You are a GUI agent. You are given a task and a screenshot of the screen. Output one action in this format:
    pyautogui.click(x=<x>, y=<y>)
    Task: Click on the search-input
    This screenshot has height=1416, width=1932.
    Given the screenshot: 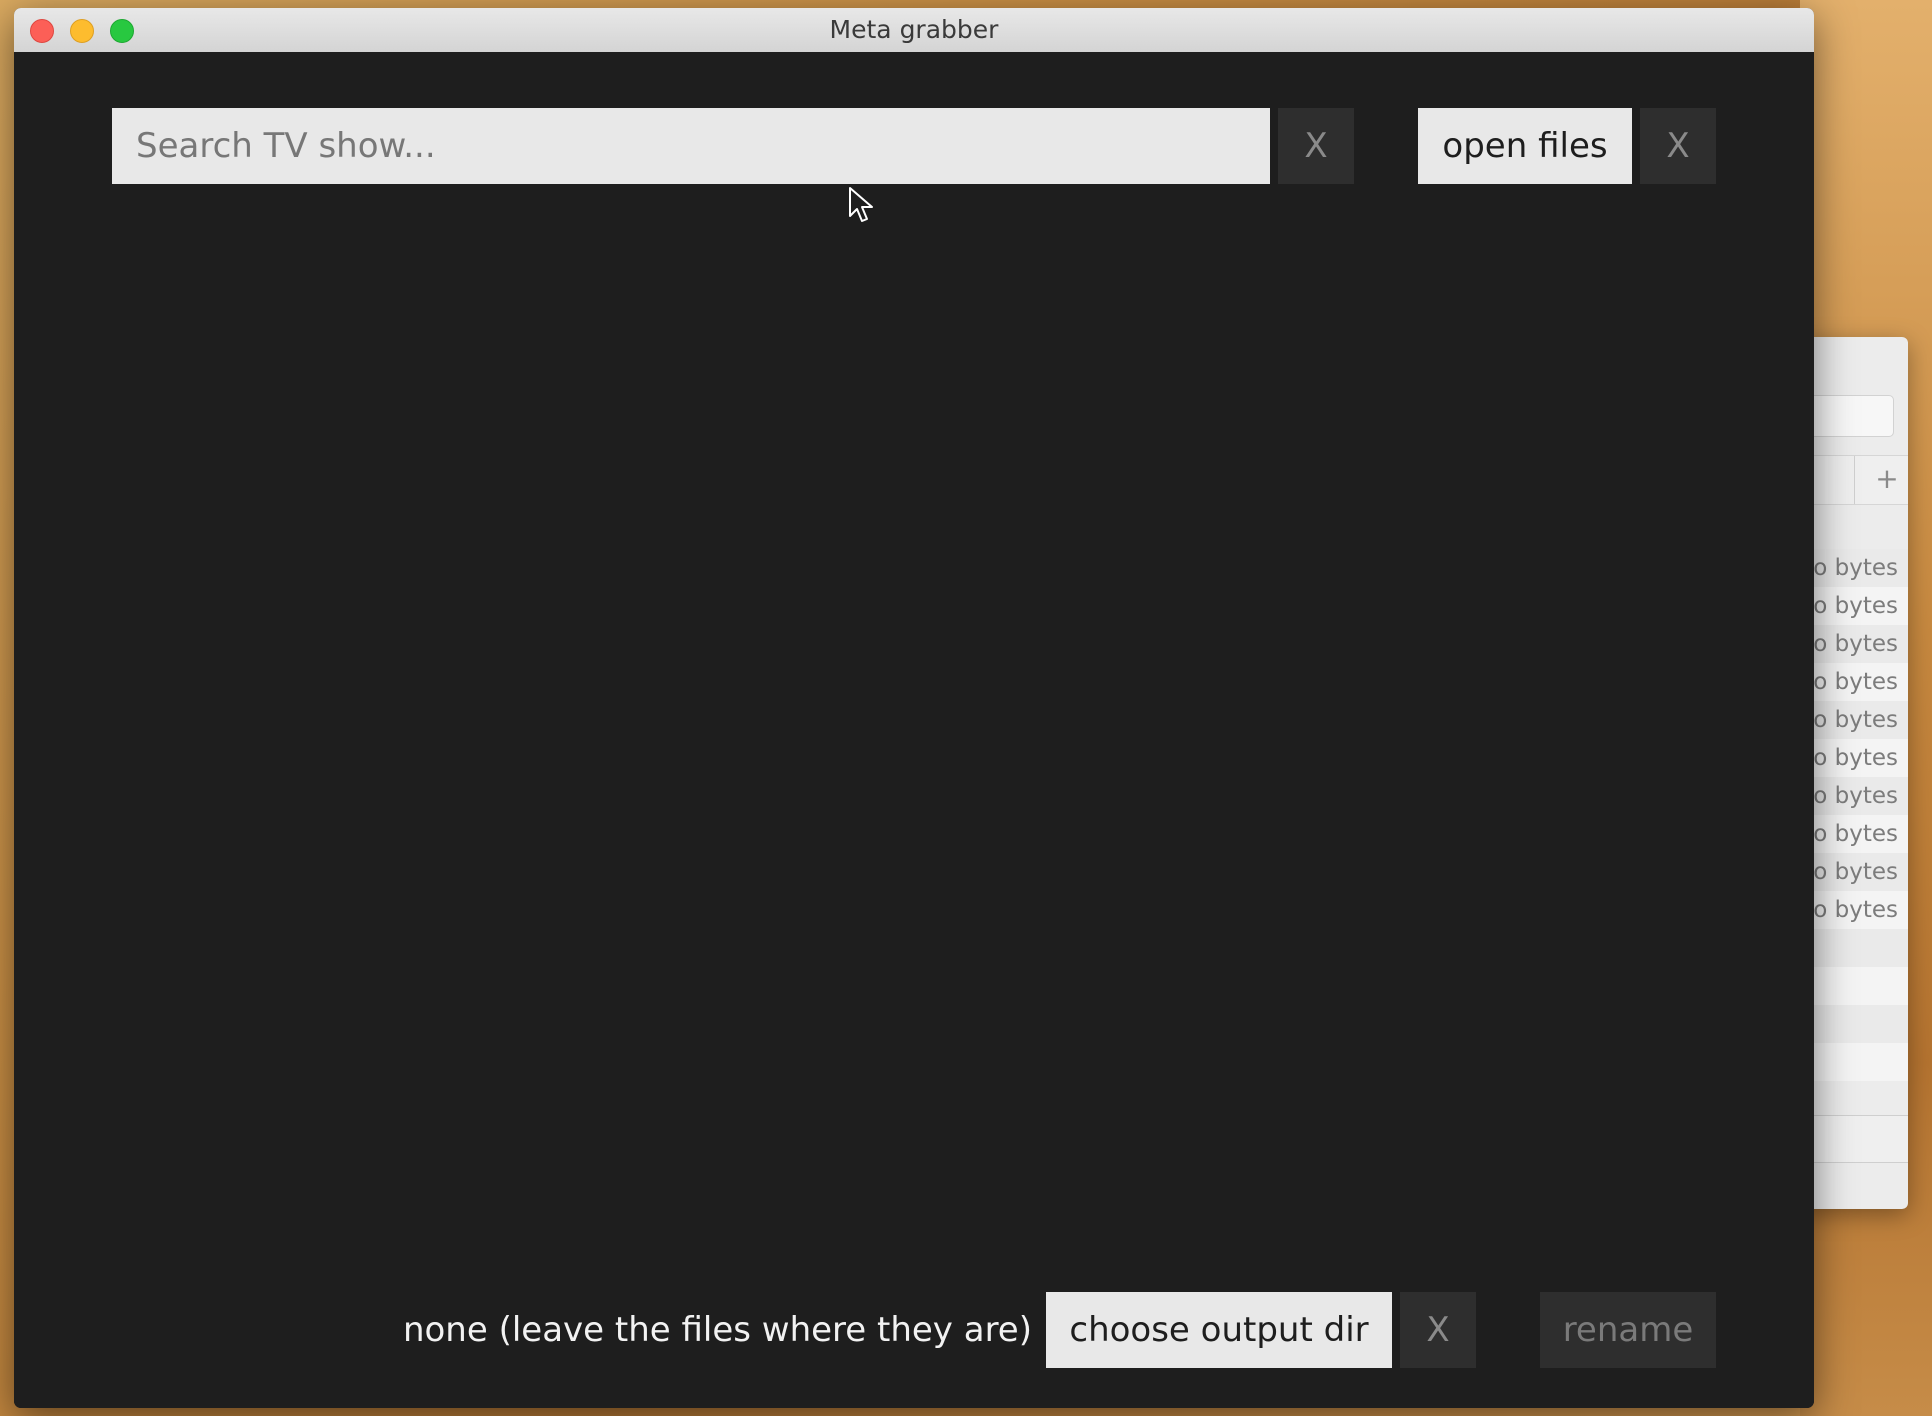 What is the action you would take?
    pyautogui.click(x=691, y=146)
    